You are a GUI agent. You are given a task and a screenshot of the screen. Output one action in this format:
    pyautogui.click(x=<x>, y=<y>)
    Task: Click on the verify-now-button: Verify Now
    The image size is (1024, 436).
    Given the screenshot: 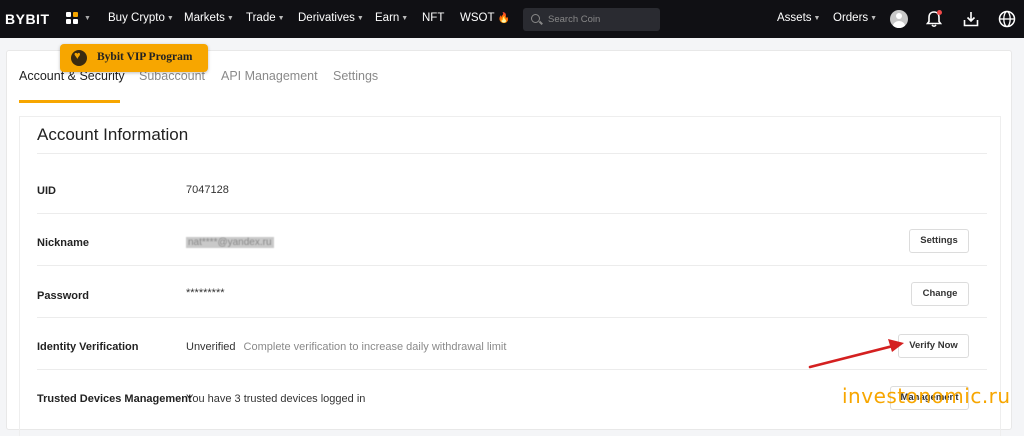 What is the action you would take?
    pyautogui.click(x=933, y=346)
    